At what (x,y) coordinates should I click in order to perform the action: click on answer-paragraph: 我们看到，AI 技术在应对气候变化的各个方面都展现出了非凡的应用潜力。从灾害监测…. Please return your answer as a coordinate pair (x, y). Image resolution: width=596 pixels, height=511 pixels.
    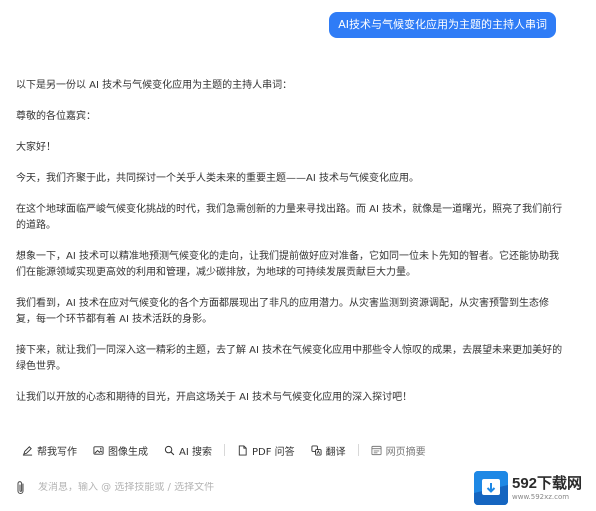
    Looking at the image, I should click on (282, 311).